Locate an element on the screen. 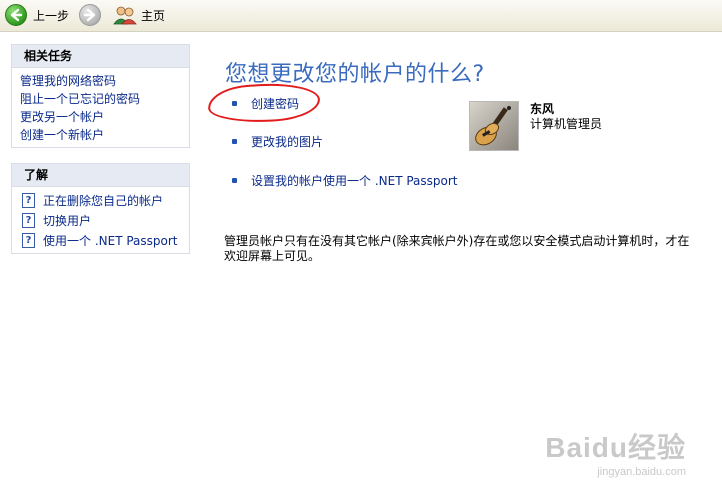 This screenshot has height=496, width=722. learn-title: 了解 is located at coordinates (100, 175).